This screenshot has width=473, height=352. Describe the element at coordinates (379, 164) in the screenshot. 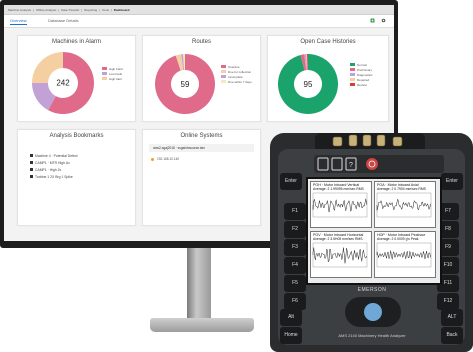

I see `device-top-icons: ?` at that location.